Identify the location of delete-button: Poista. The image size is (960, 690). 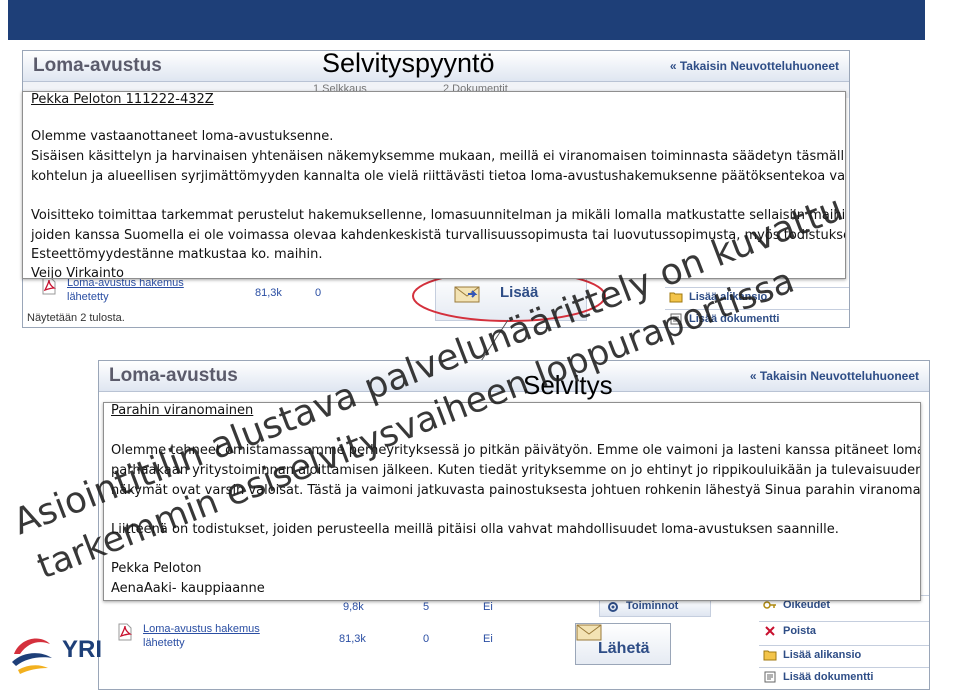
(844, 630).